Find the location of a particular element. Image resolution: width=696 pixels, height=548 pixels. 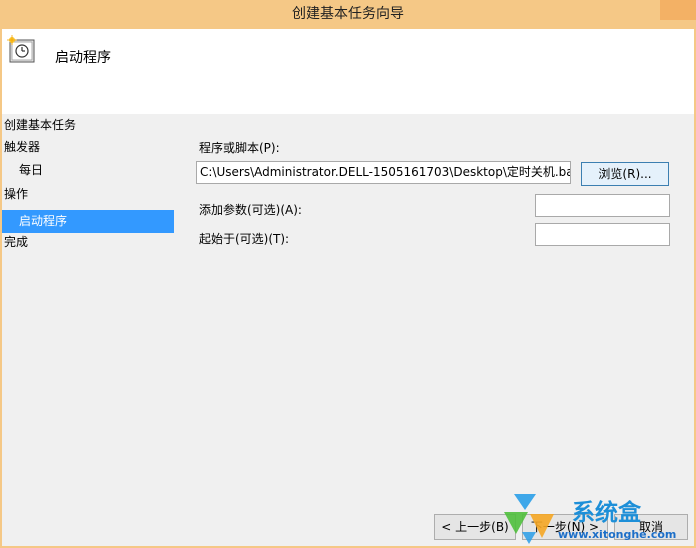

nav-item-start-program: 启动程序 is located at coordinates (88, 221).